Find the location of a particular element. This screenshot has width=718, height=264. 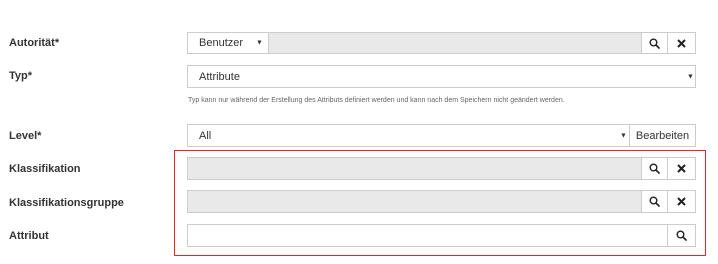

level-select: All ▼ is located at coordinates (408, 135).